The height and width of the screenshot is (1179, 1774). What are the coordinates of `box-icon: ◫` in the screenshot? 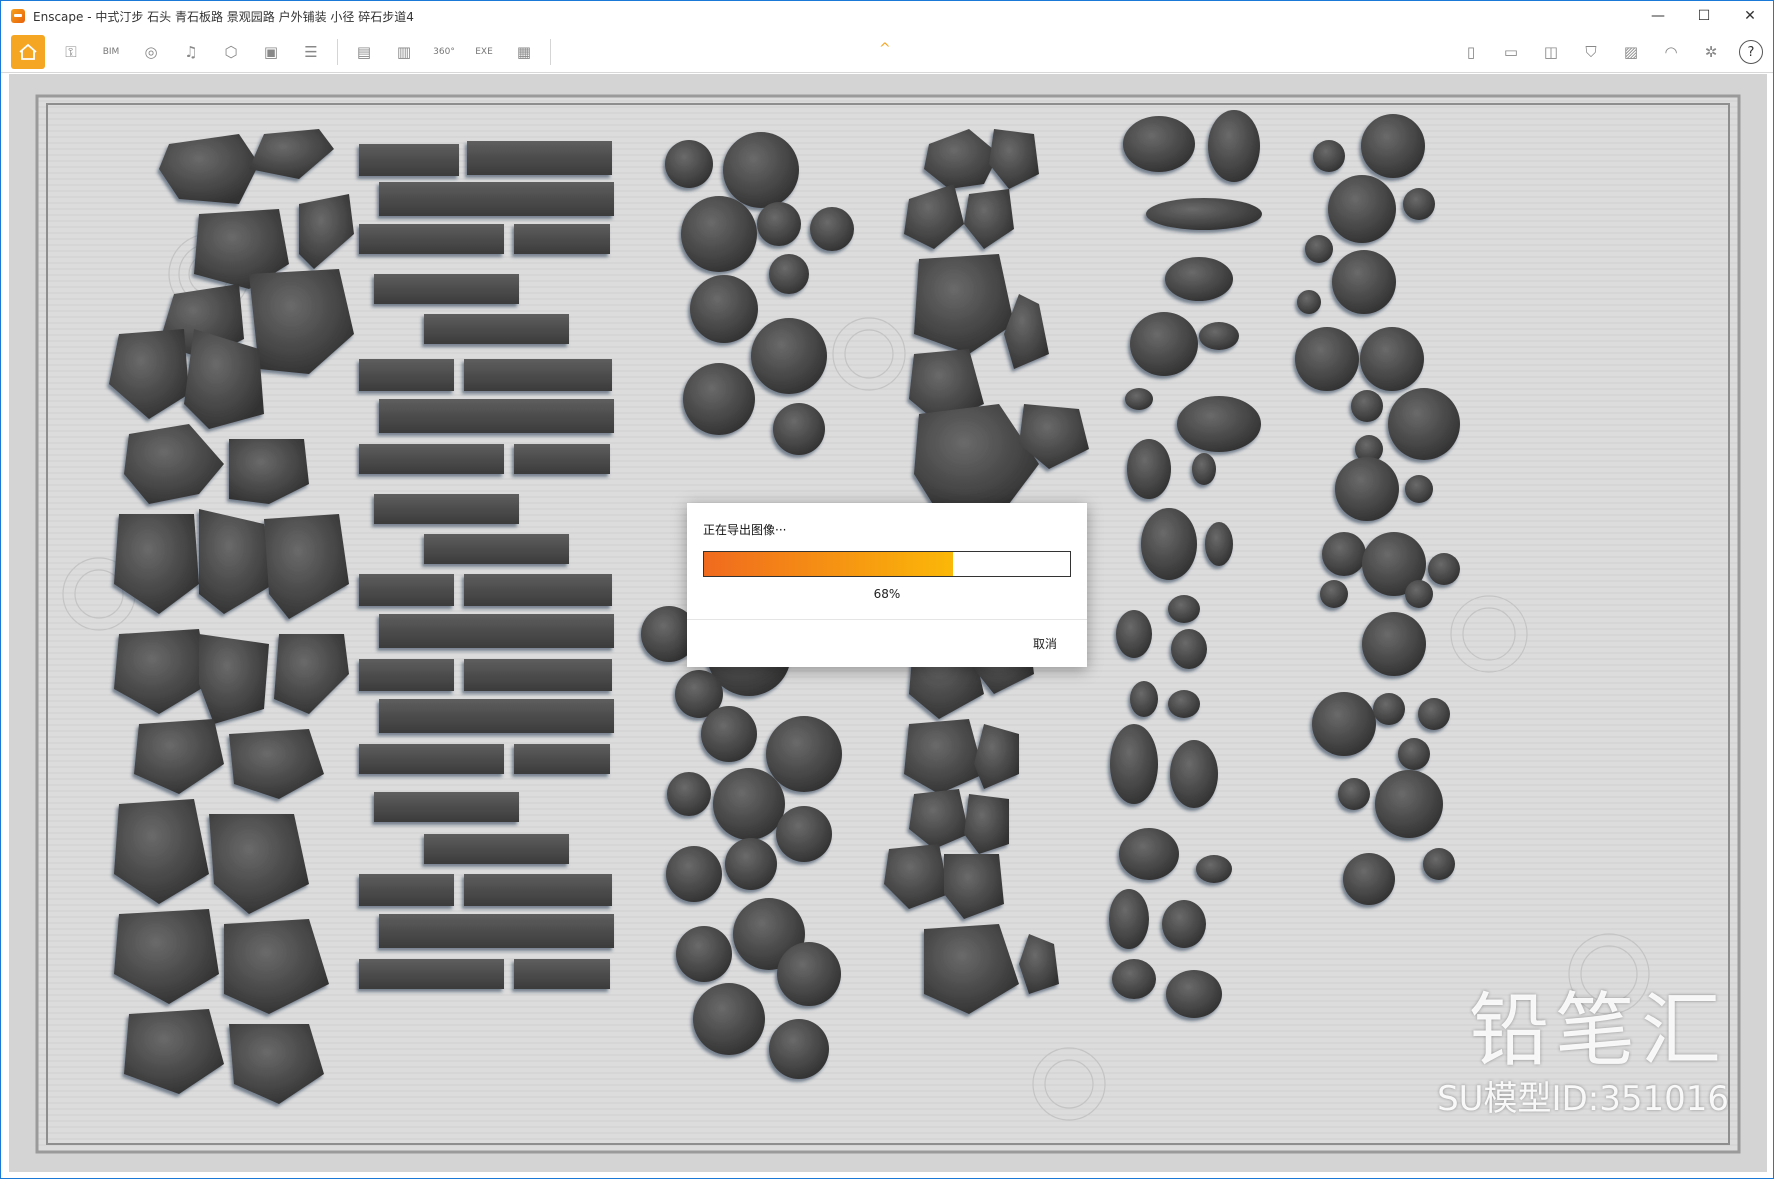 It's located at (1551, 52).